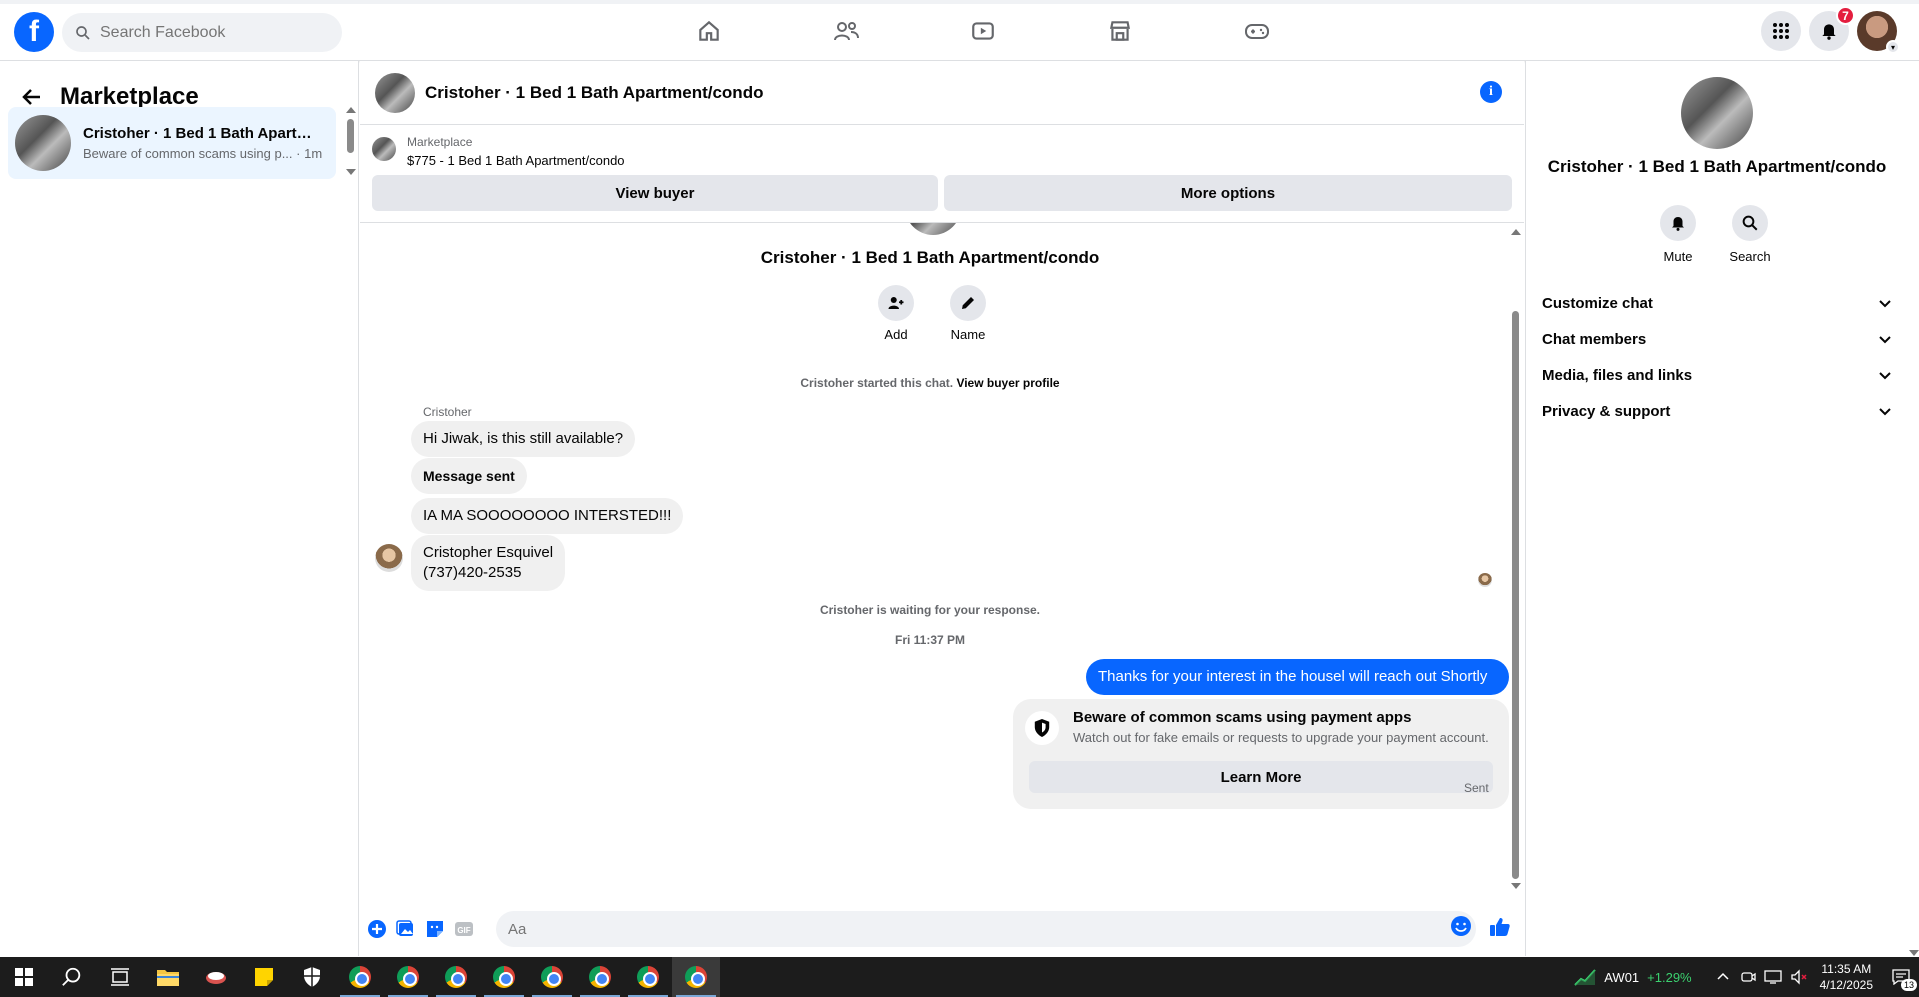  Describe the element at coordinates (655, 193) in the screenshot. I see `view-buyer-button: View buyer` at that location.